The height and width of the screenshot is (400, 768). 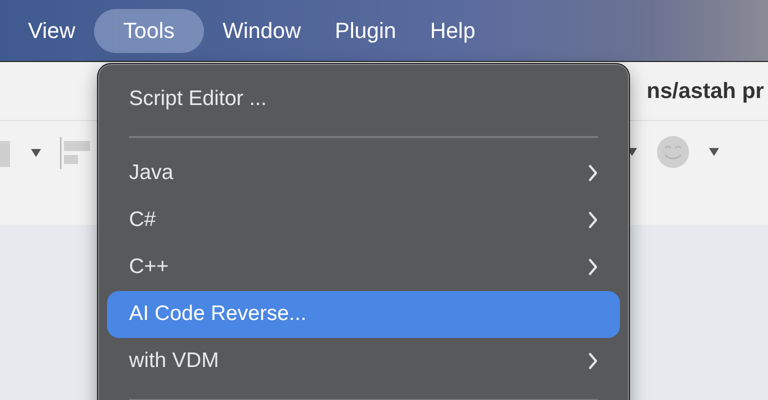 I want to click on menu-bar-item: View, so click(x=51, y=30).